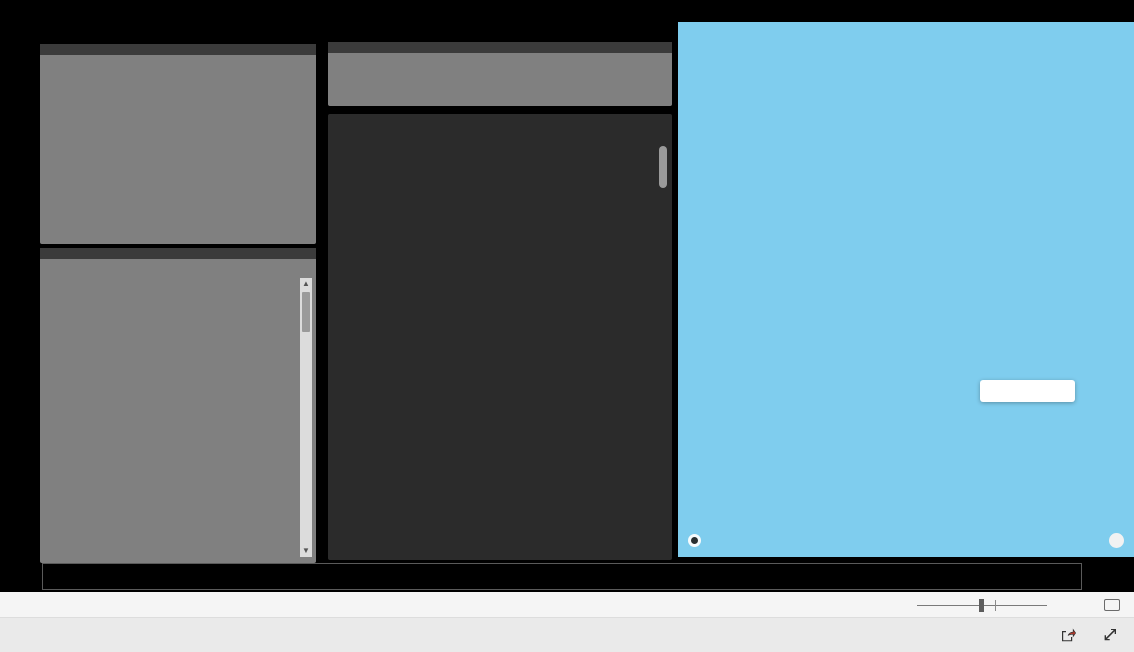  I want to click on status-bar, so click(562, 576).